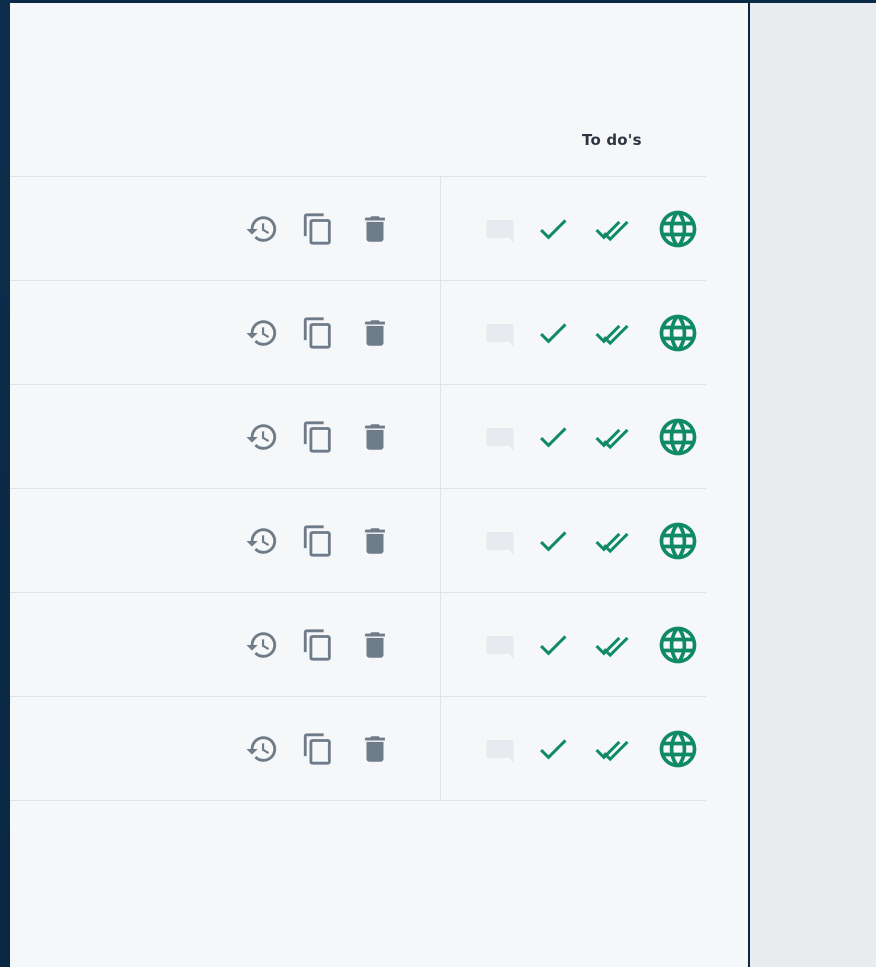 The height and width of the screenshot is (967, 876). Describe the element at coordinates (5, 483) in the screenshot. I see `window-left-frame` at that location.